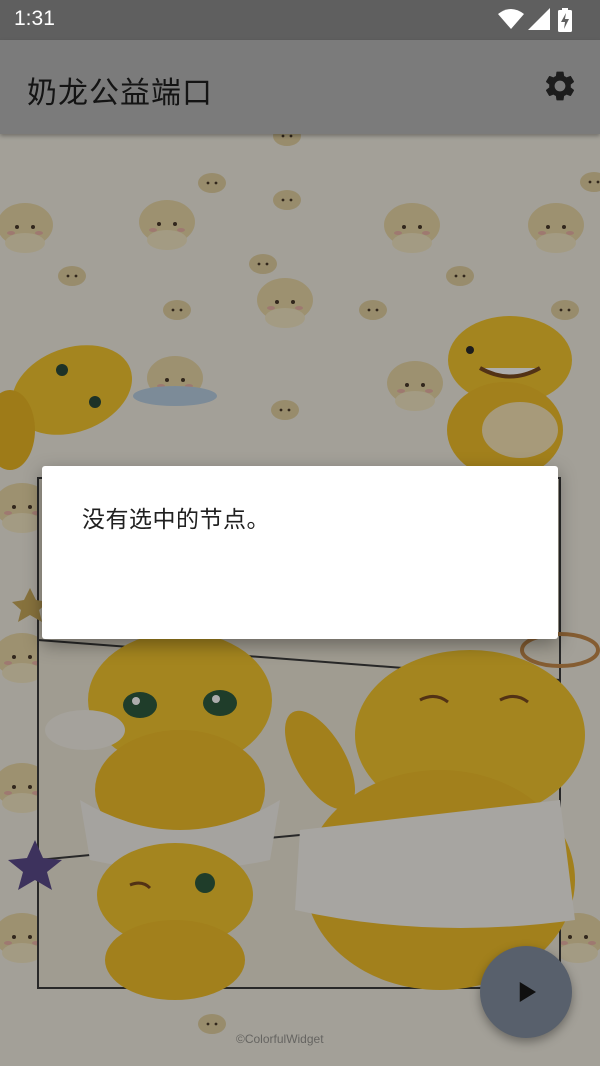 Image resolution: width=600 pixels, height=1066 pixels. I want to click on wifi-icon, so click(511, 19).